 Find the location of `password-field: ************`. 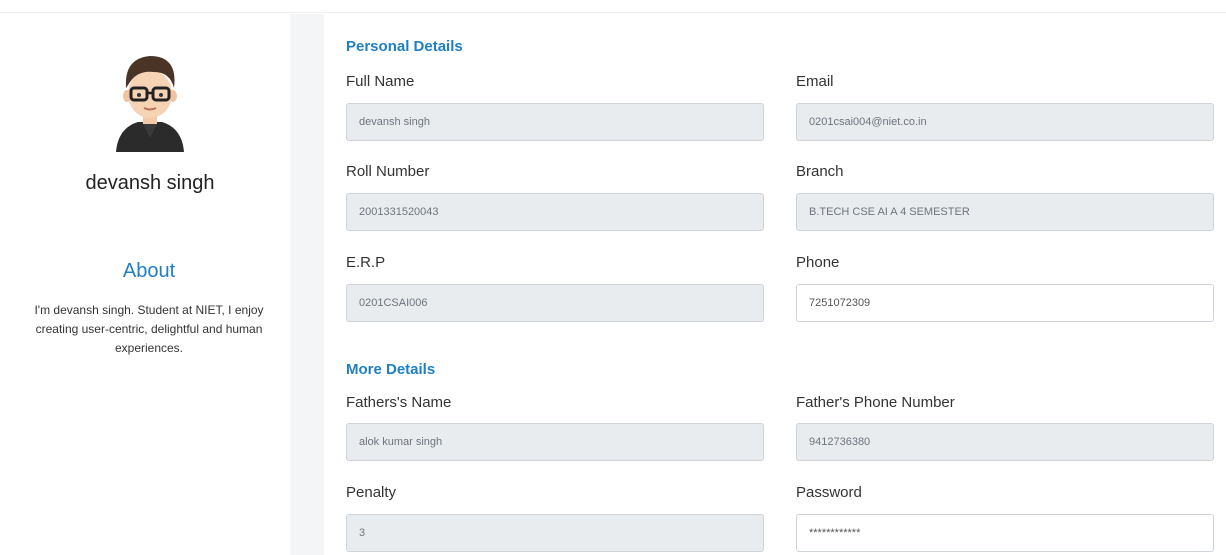

password-field: ************ is located at coordinates (1005, 533).